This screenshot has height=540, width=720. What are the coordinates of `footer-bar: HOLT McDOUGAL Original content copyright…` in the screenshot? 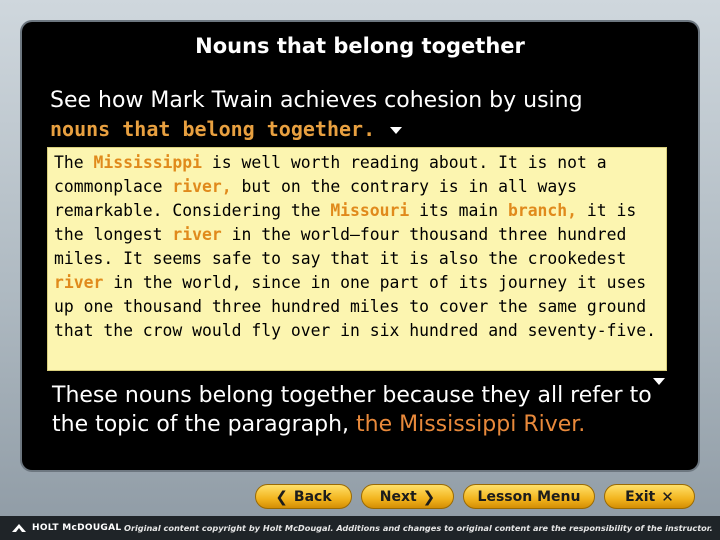 It's located at (360, 528).